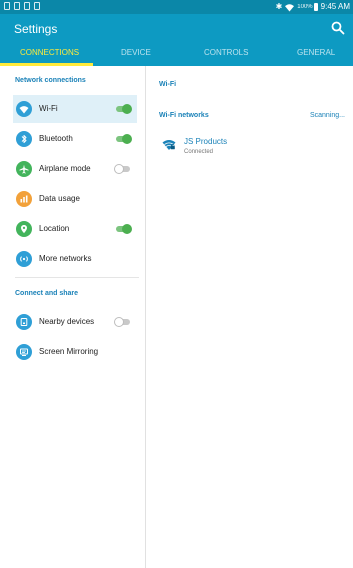 The image size is (353, 568). Describe the element at coordinates (169, 144) in the screenshot. I see `wifi-secured-icon` at that location.